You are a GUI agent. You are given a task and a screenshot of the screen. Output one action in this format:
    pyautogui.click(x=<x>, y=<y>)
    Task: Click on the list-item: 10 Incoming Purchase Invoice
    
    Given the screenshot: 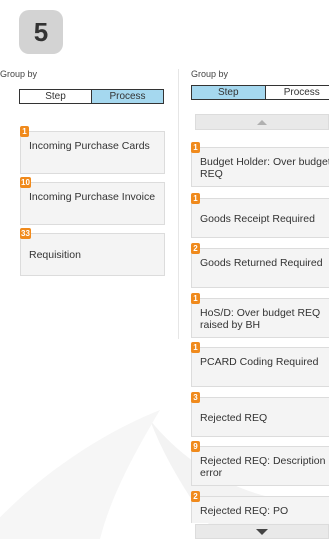 What is the action you would take?
    pyautogui.click(x=92, y=201)
    